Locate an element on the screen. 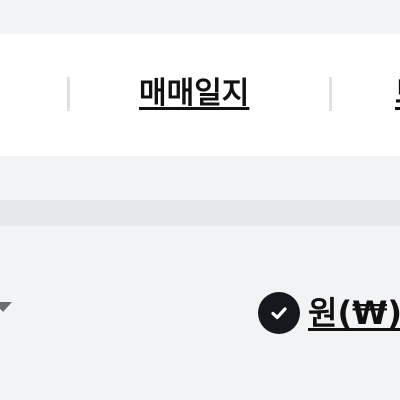  check-circle-icon is located at coordinates (279, 313).